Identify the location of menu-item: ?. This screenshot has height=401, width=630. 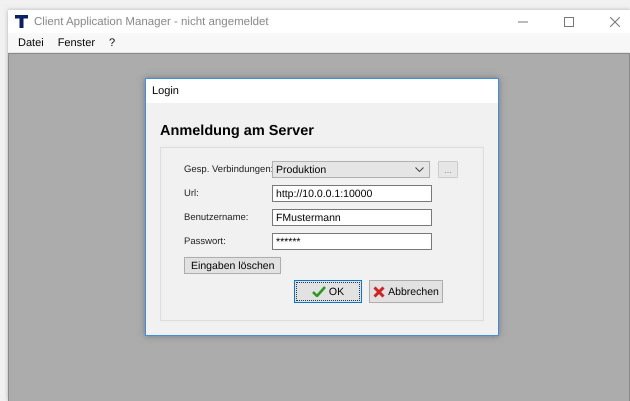
(112, 42).